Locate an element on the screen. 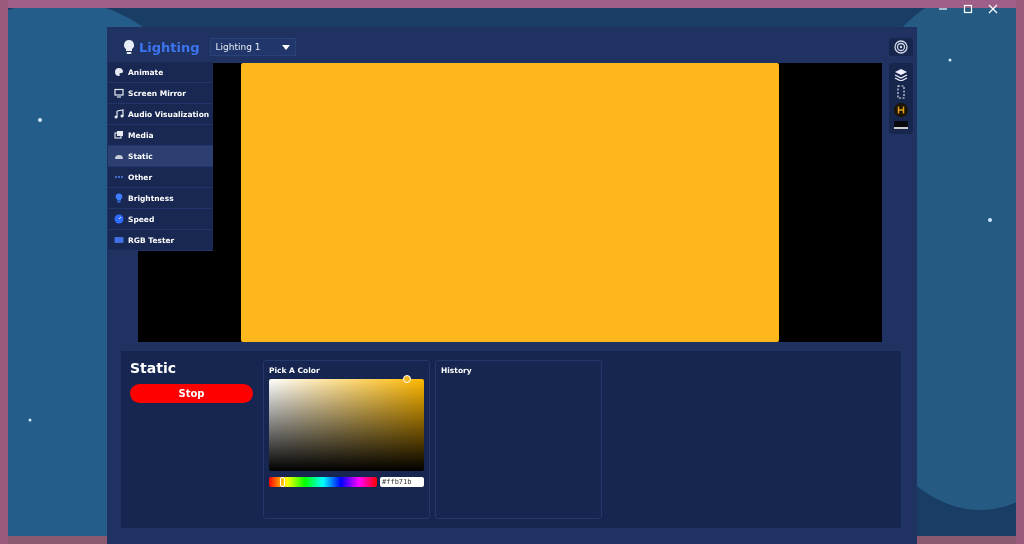 This screenshot has height=544, width=1024. speed-icon is located at coordinates (119, 219).